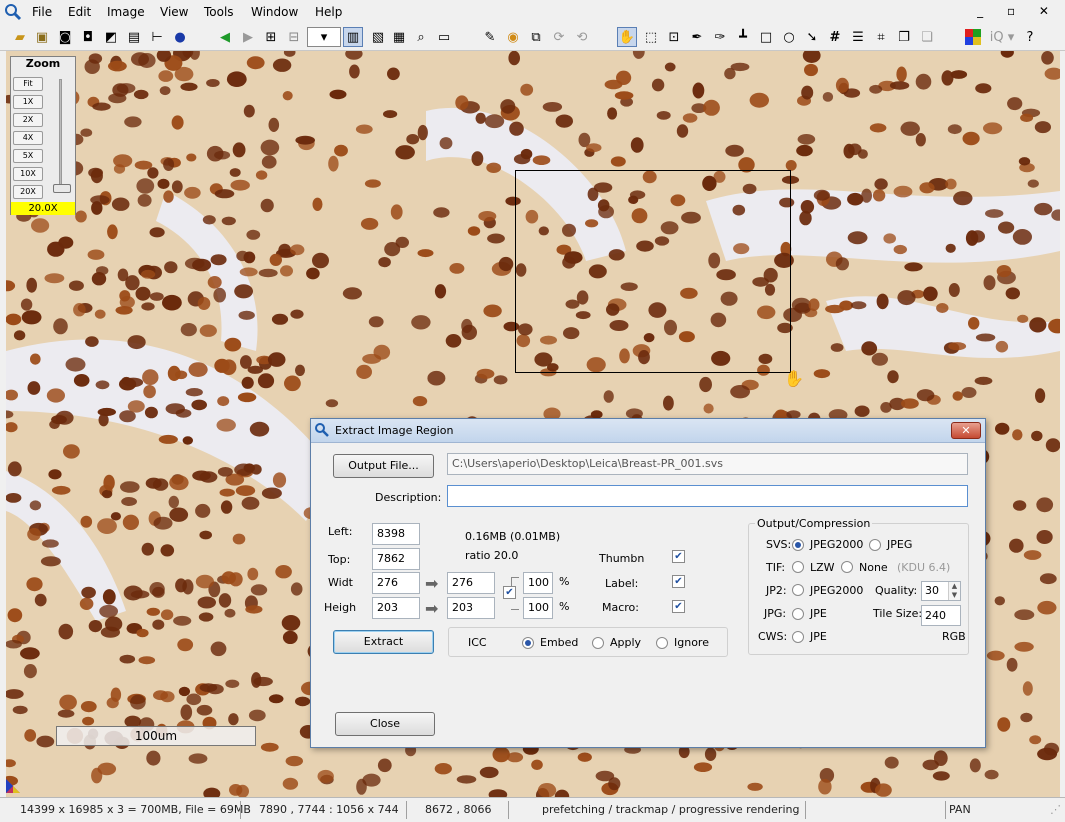 This screenshot has height=822, width=1065. I want to click on sync-icon: ⟳, so click(559, 37).